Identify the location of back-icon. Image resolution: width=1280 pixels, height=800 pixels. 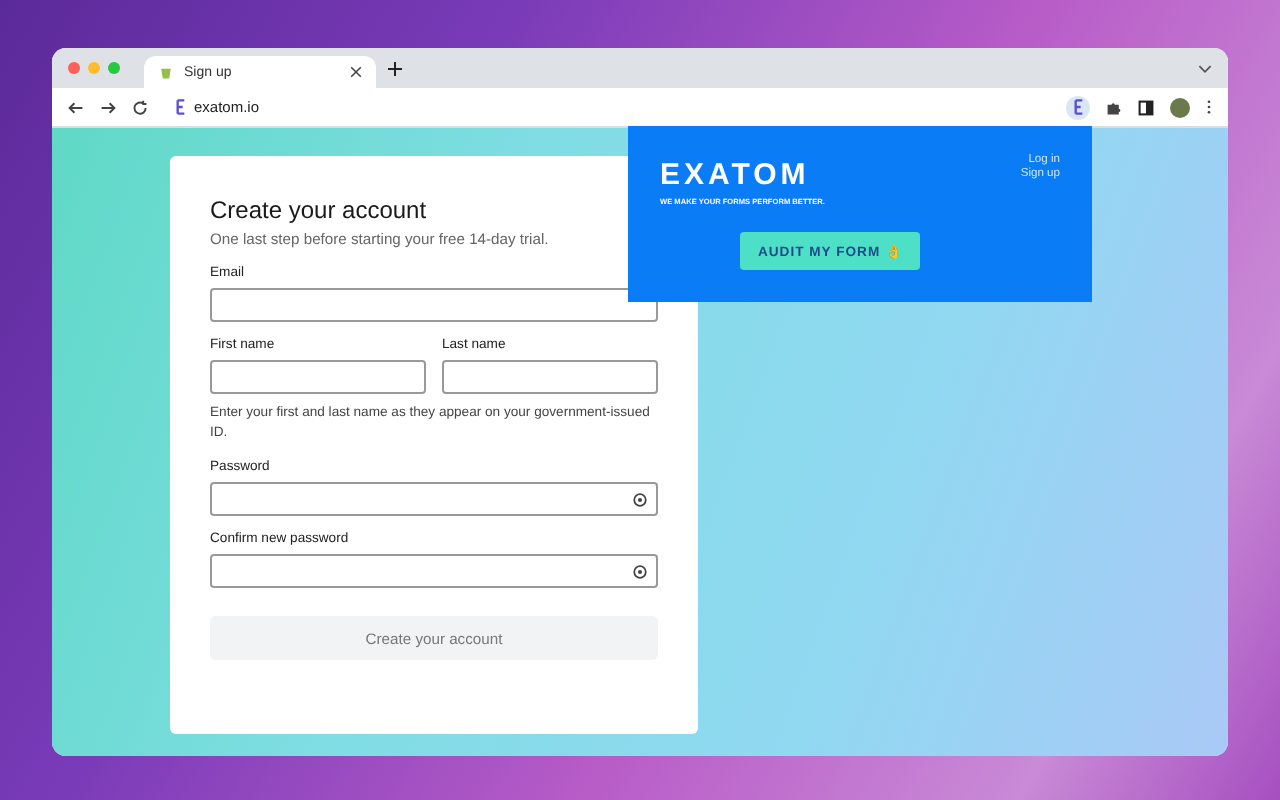
(76, 107).